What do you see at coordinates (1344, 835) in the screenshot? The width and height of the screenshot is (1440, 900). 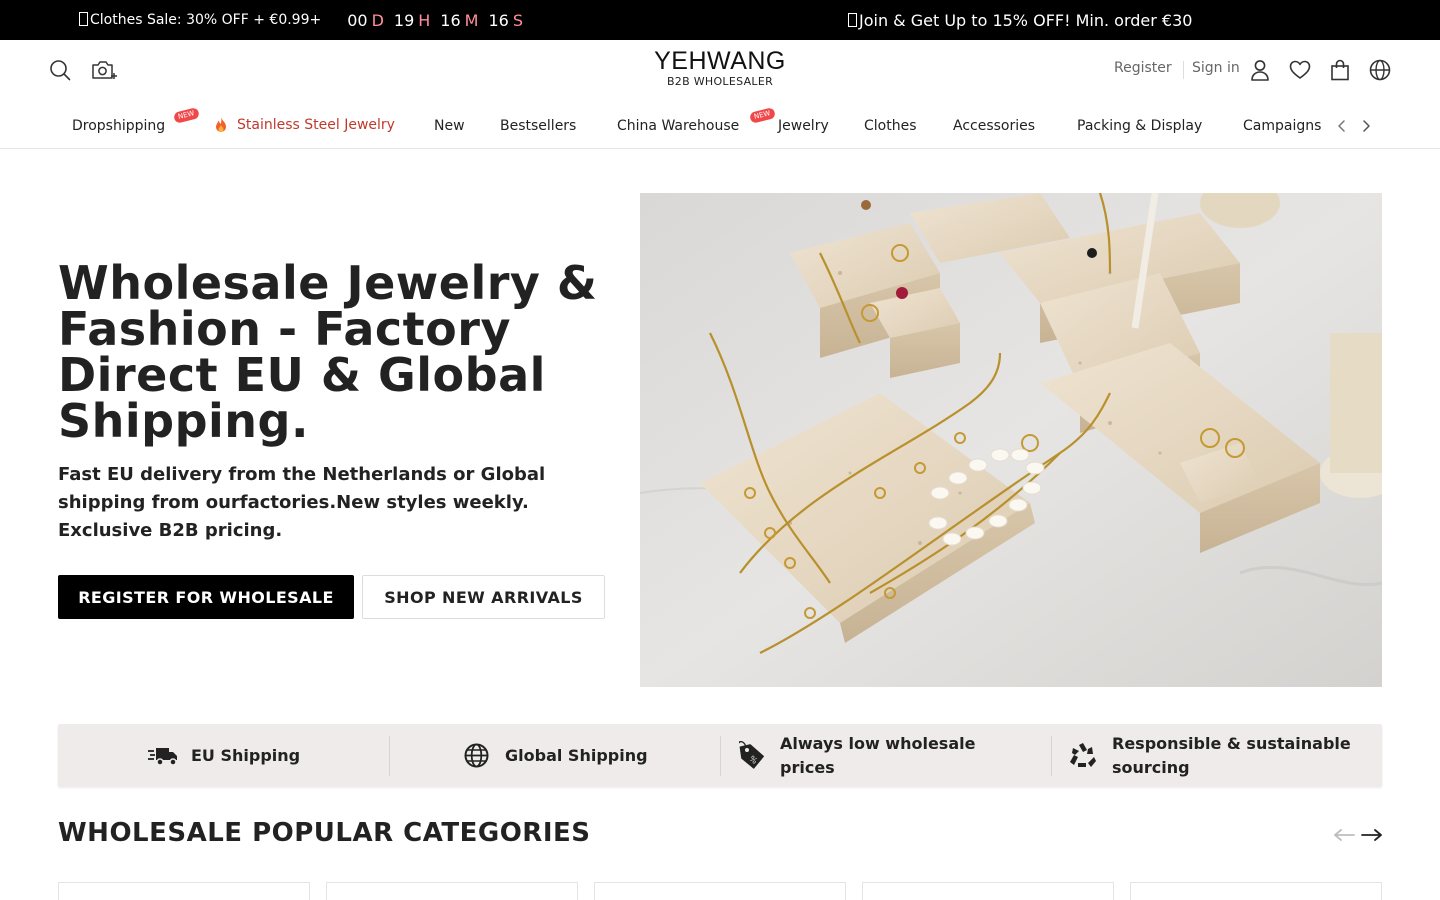 I see `categories-prev-arrow-icon` at bounding box center [1344, 835].